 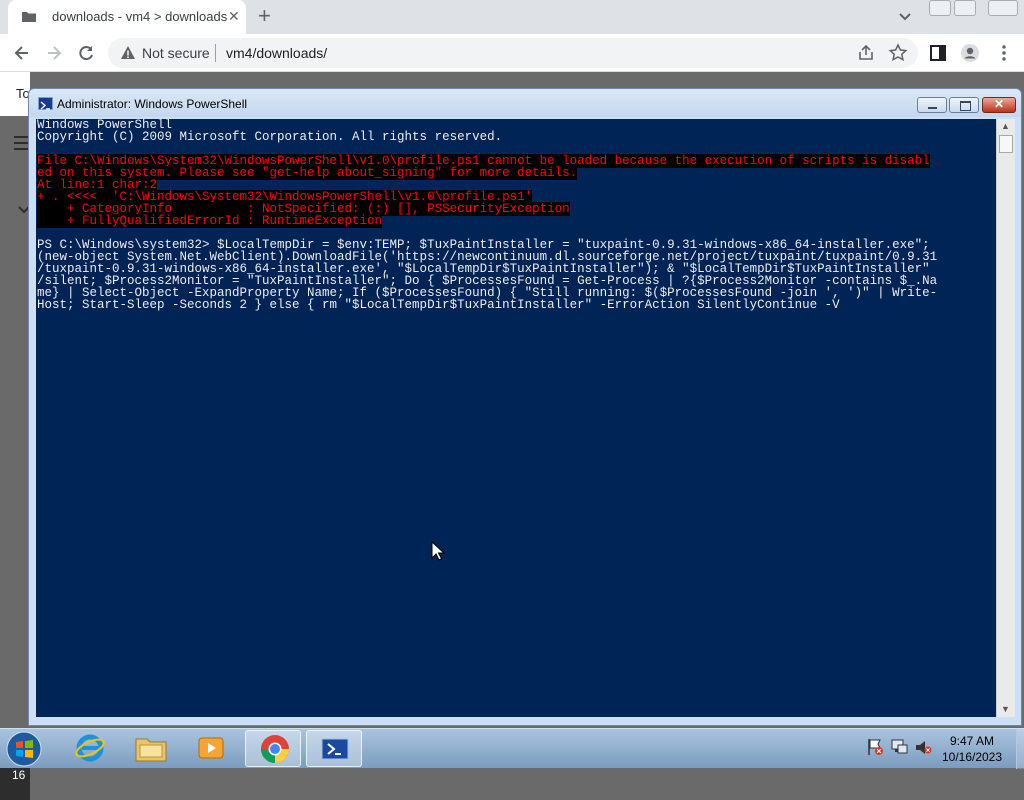 I want to click on new-tab-button: +, so click(x=264, y=16).